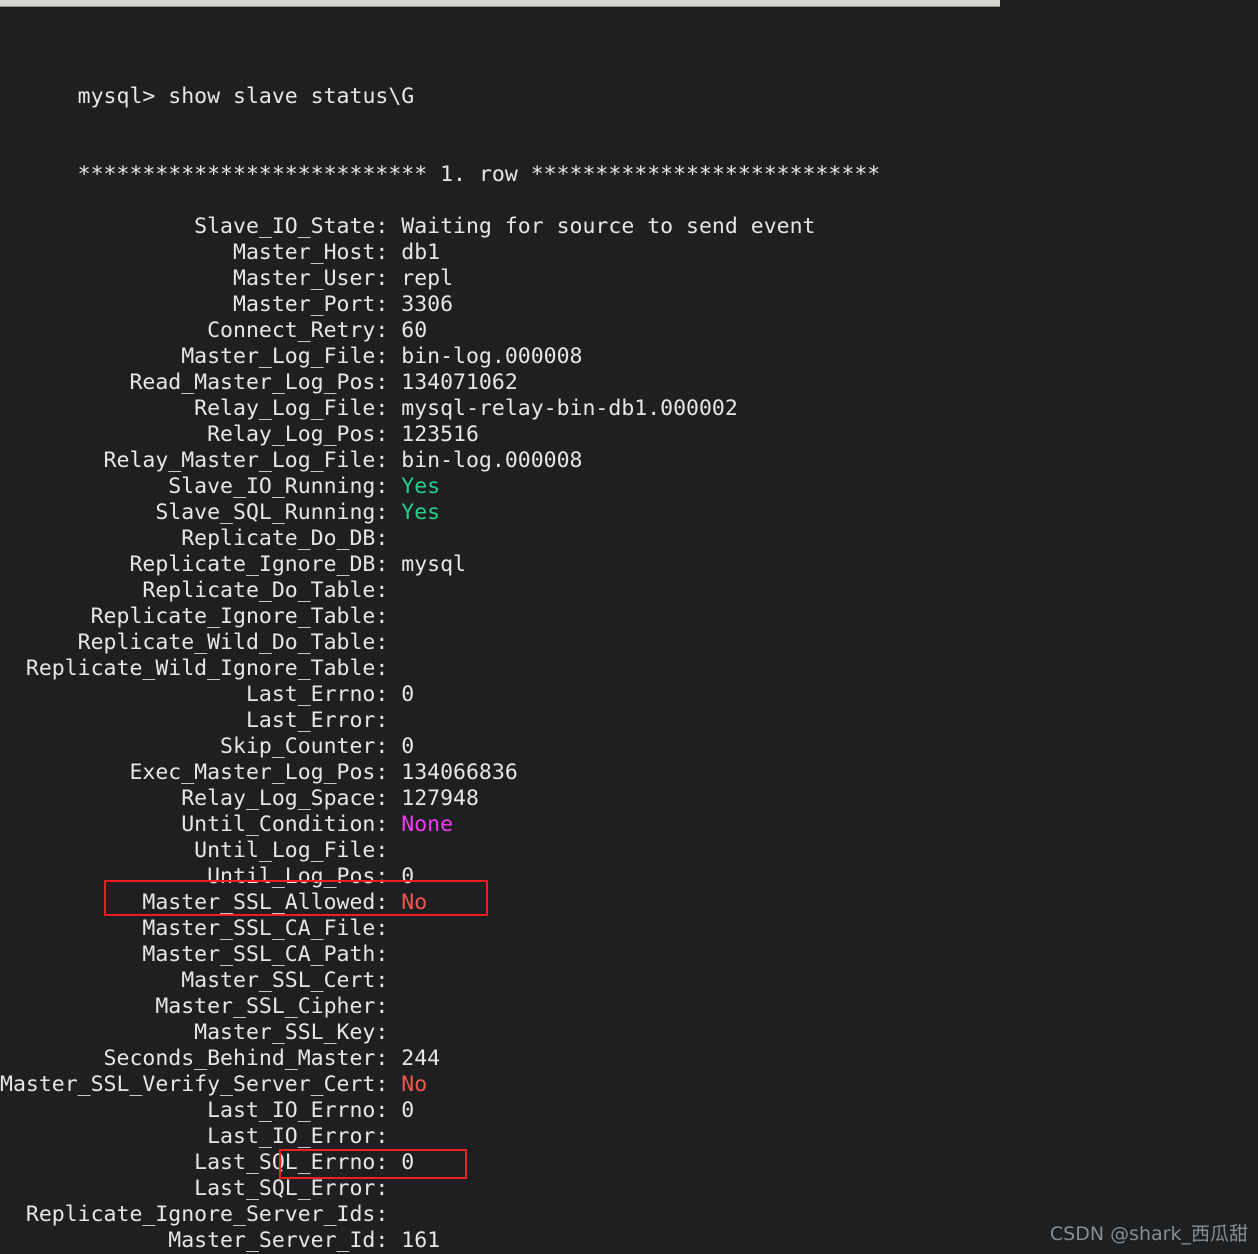 The height and width of the screenshot is (1254, 1258). I want to click on status-field-label: Master_SSL_CA_Path:, so click(194, 954).